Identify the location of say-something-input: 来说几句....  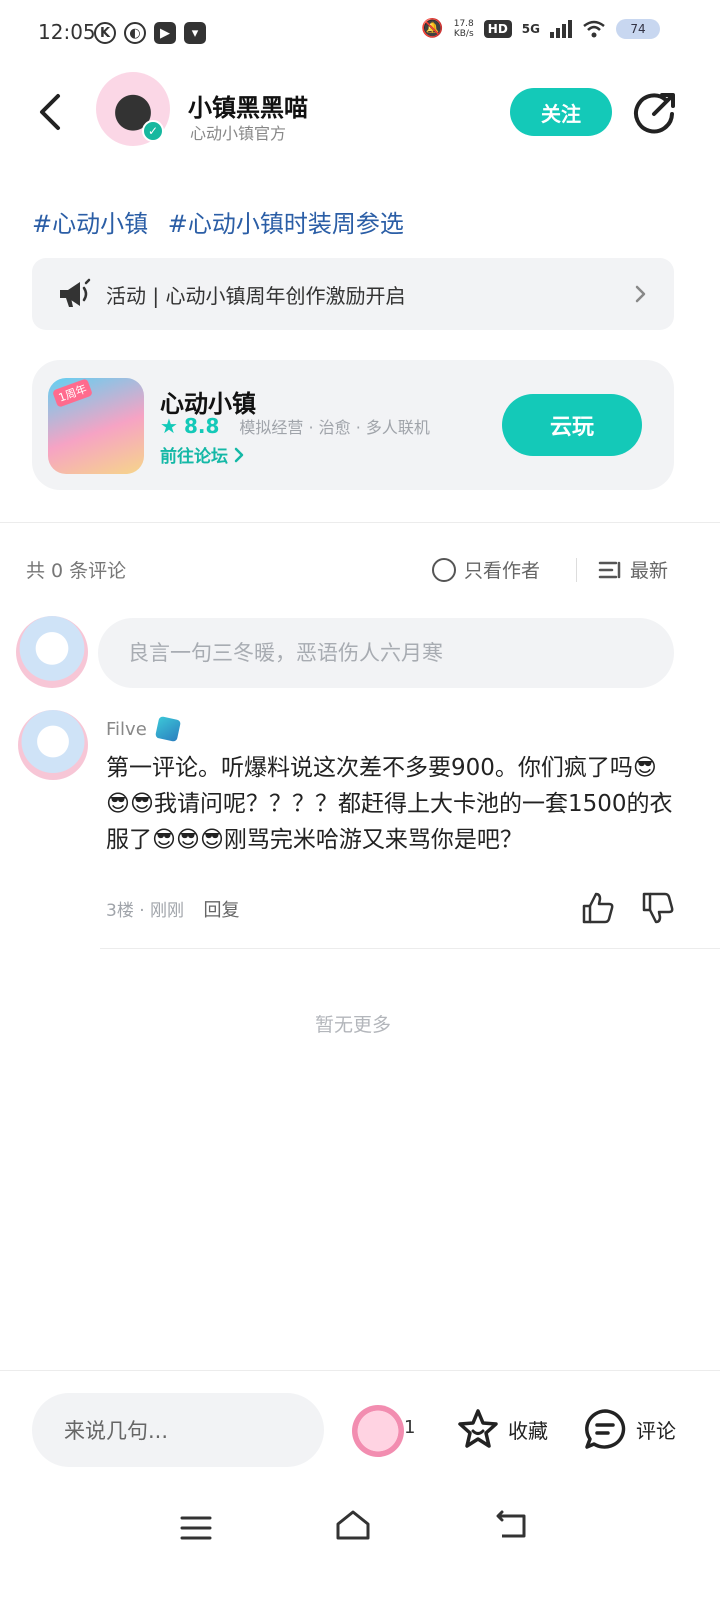
(178, 1430).